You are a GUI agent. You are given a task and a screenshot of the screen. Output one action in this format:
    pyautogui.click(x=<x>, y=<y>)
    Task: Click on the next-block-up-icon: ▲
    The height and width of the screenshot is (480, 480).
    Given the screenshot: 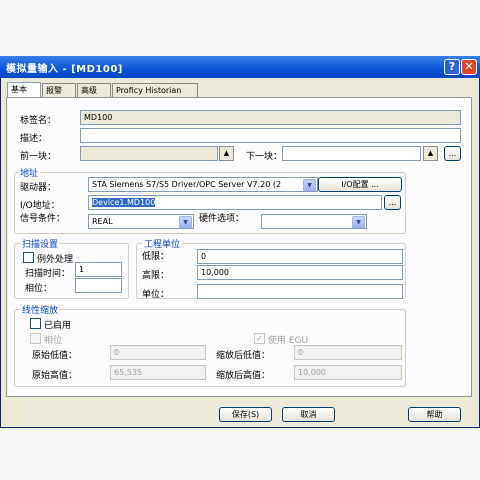 What is the action you would take?
    pyautogui.click(x=430, y=153)
    